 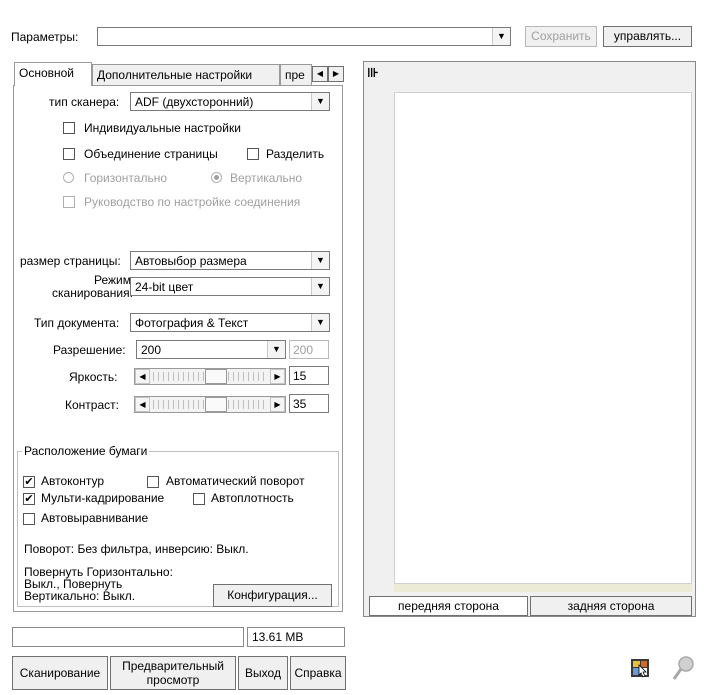 I want to click on scan-mode-value: 24-bit цвет, so click(x=164, y=287).